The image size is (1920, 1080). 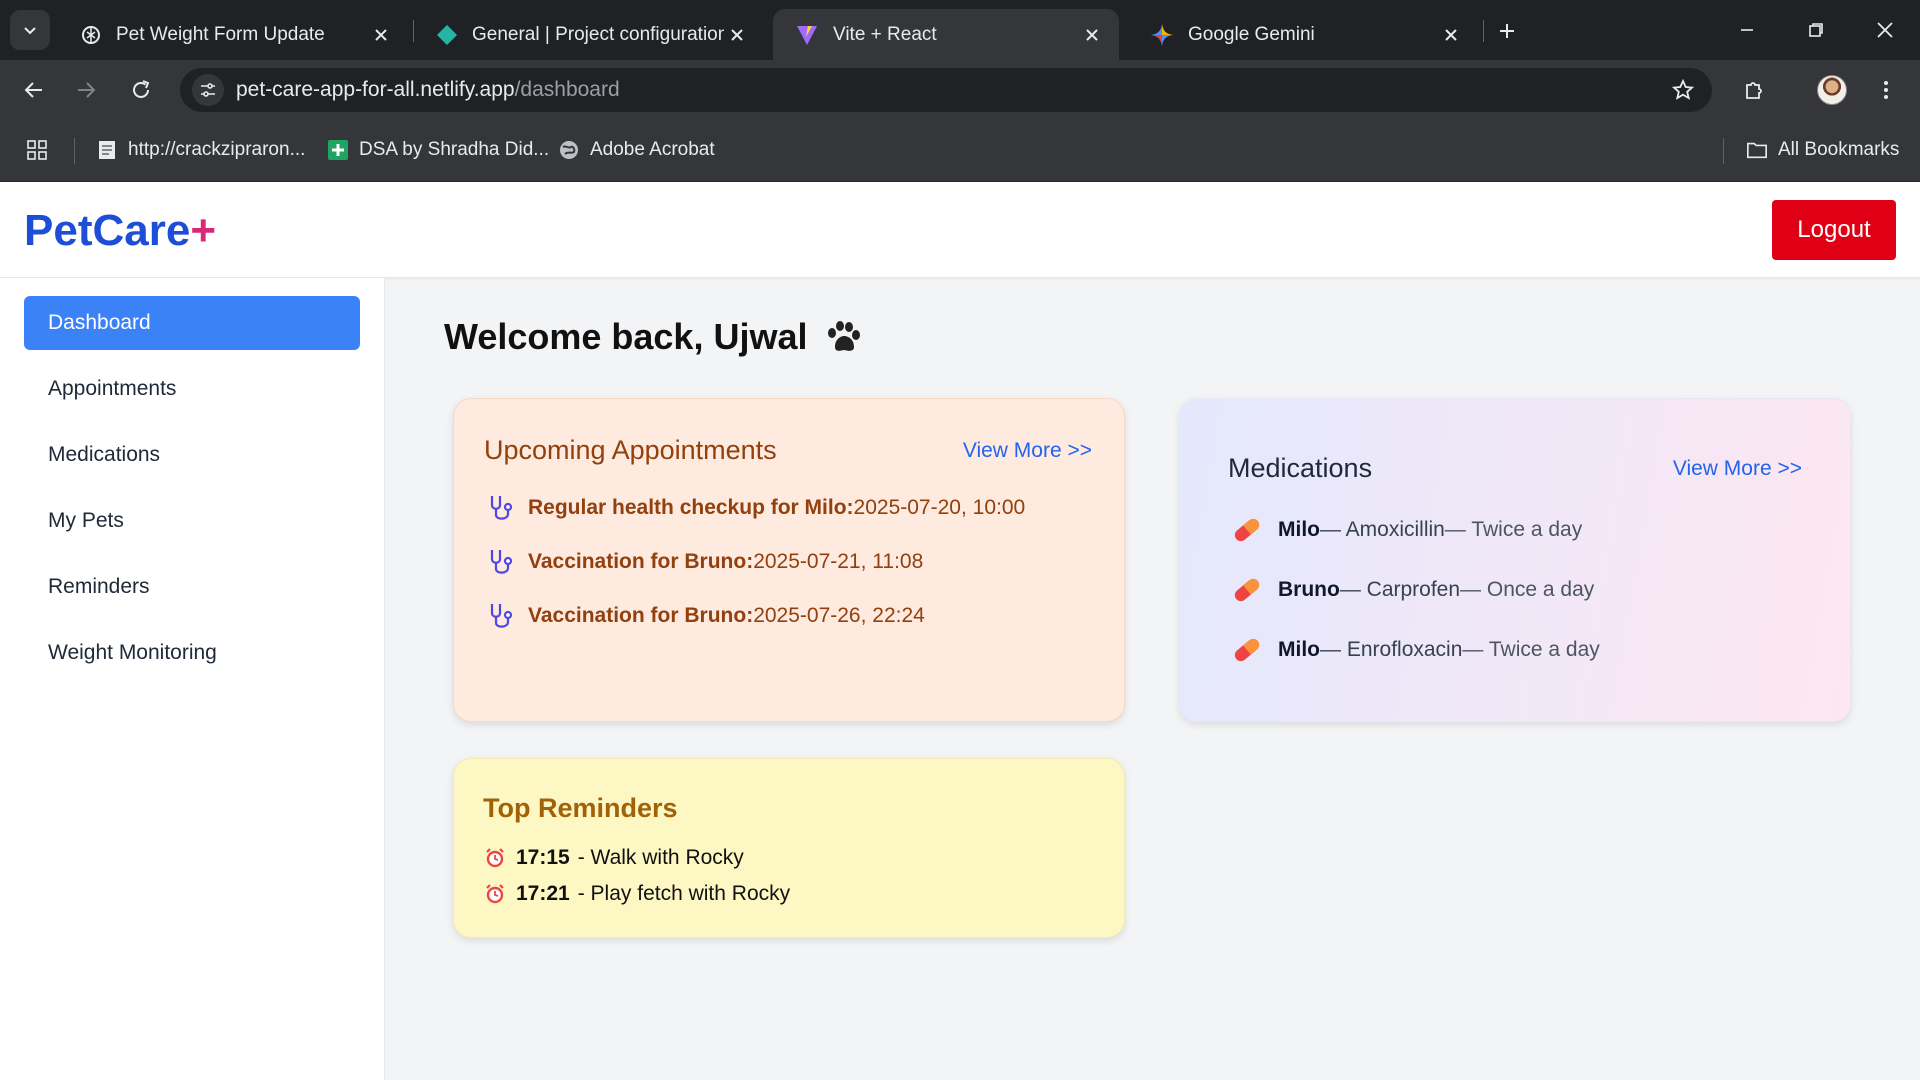 I want to click on appointment-item: Vaccination for Bruno: 2025-07-21, 11:08, so click(x=704, y=562).